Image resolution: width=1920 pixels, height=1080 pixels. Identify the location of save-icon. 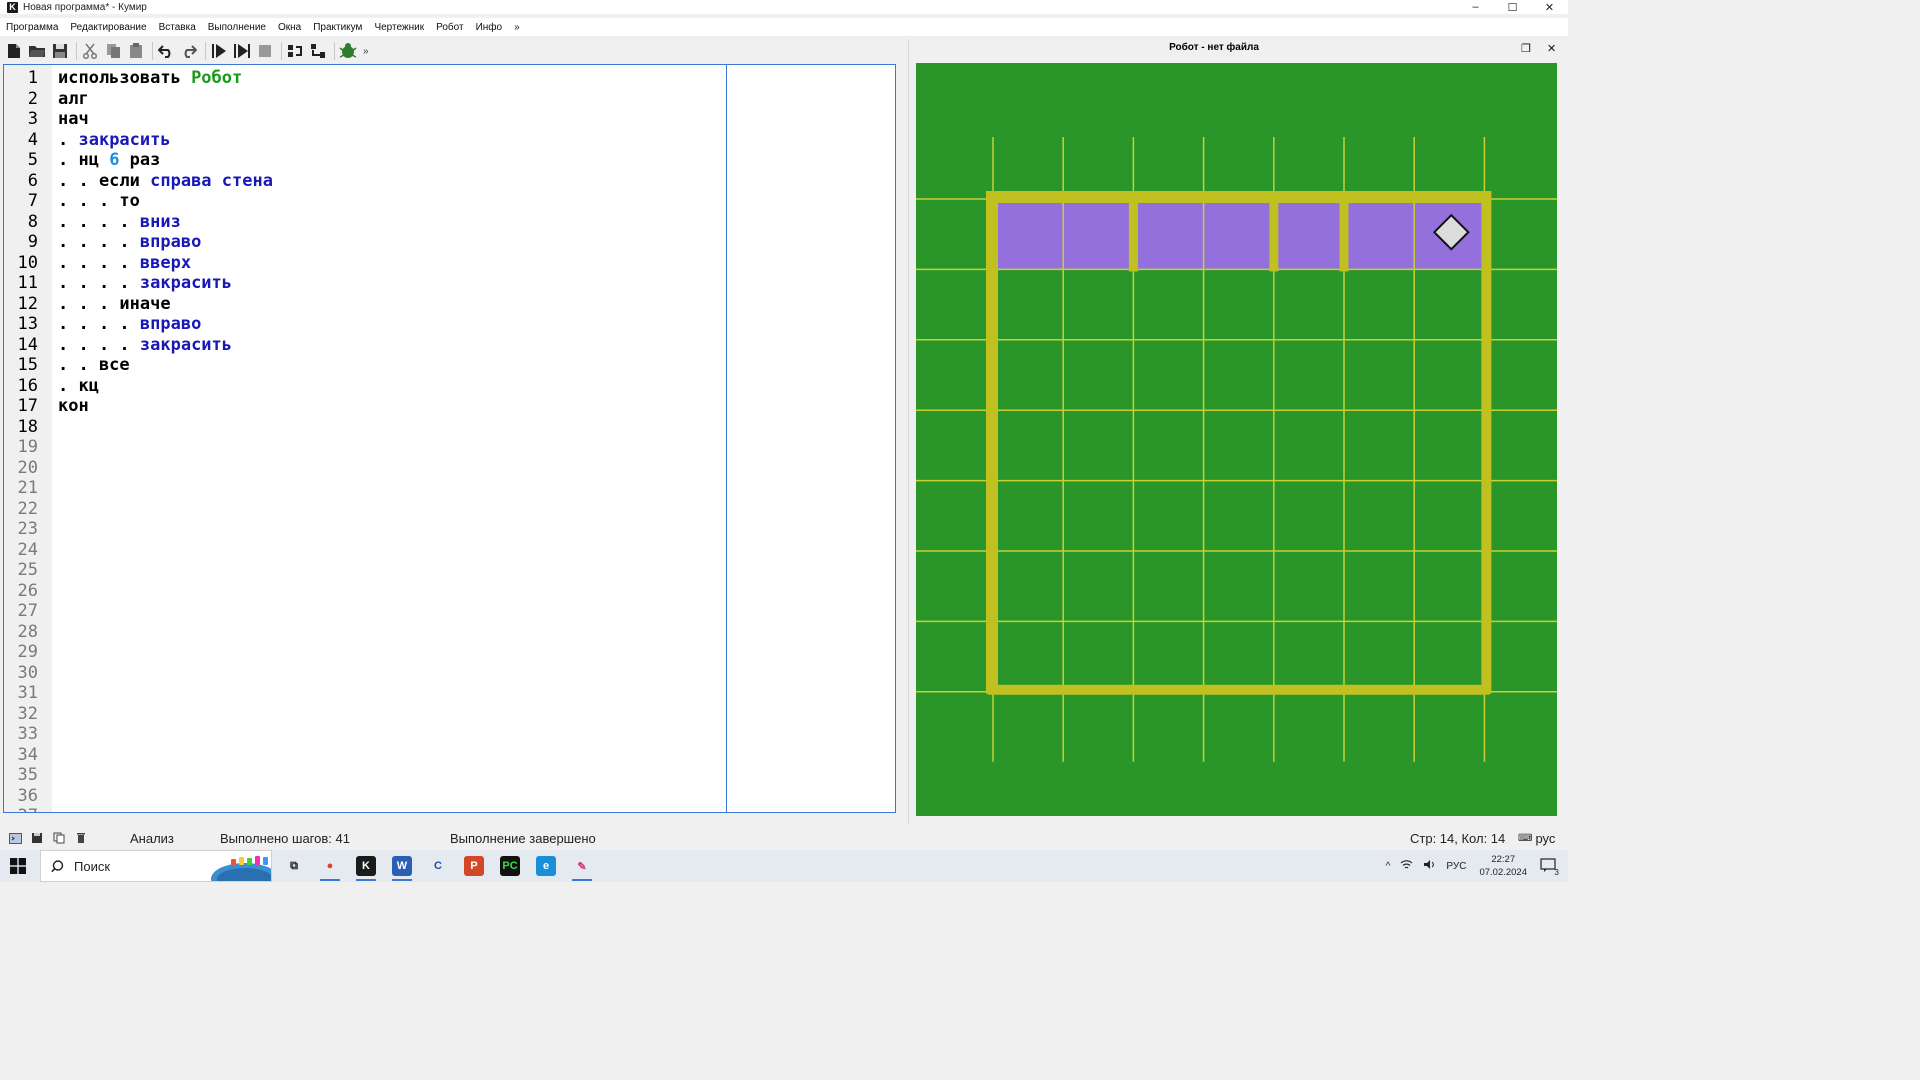
(60, 51).